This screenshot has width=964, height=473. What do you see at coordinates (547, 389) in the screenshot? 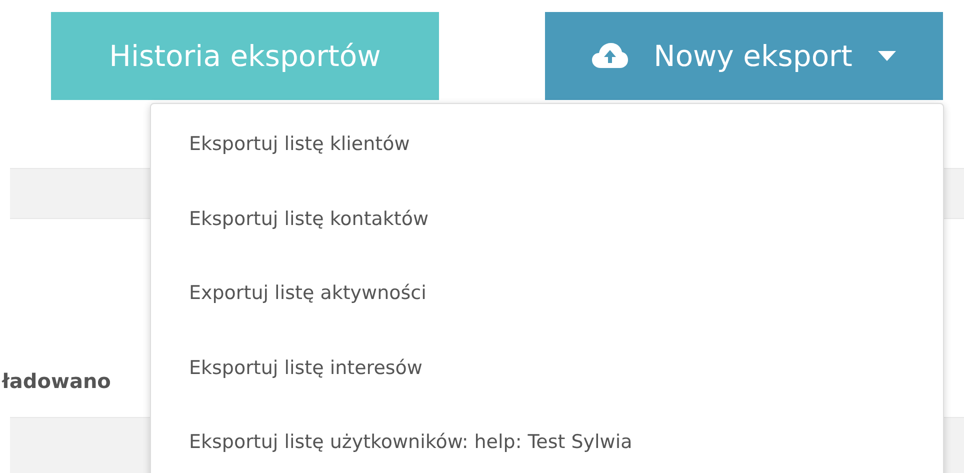
I see `menu-item: Eksportuj listę interesów` at bounding box center [547, 389].